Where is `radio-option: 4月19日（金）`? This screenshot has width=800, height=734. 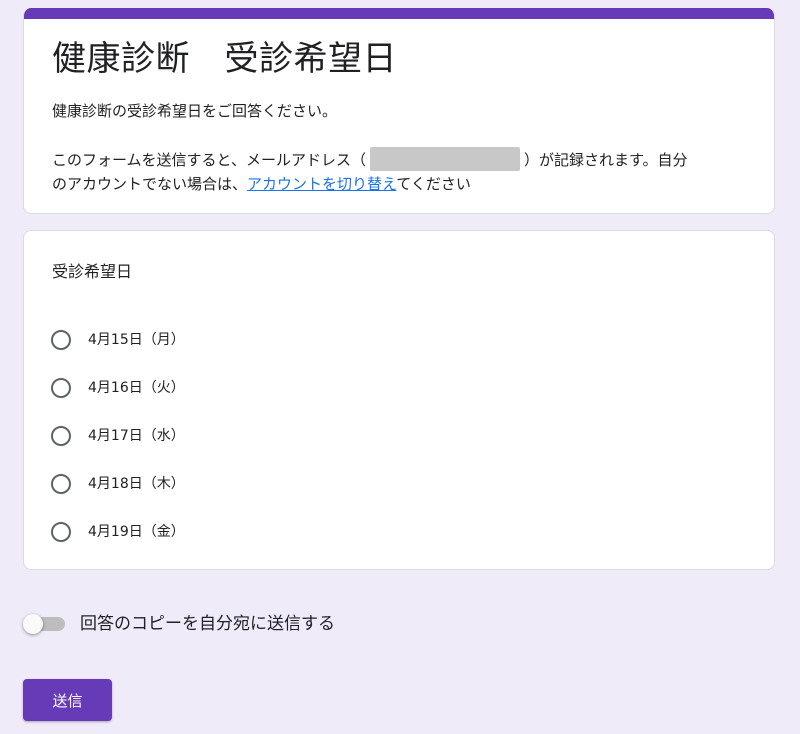
radio-option: 4月19日（金） is located at coordinates (118, 532).